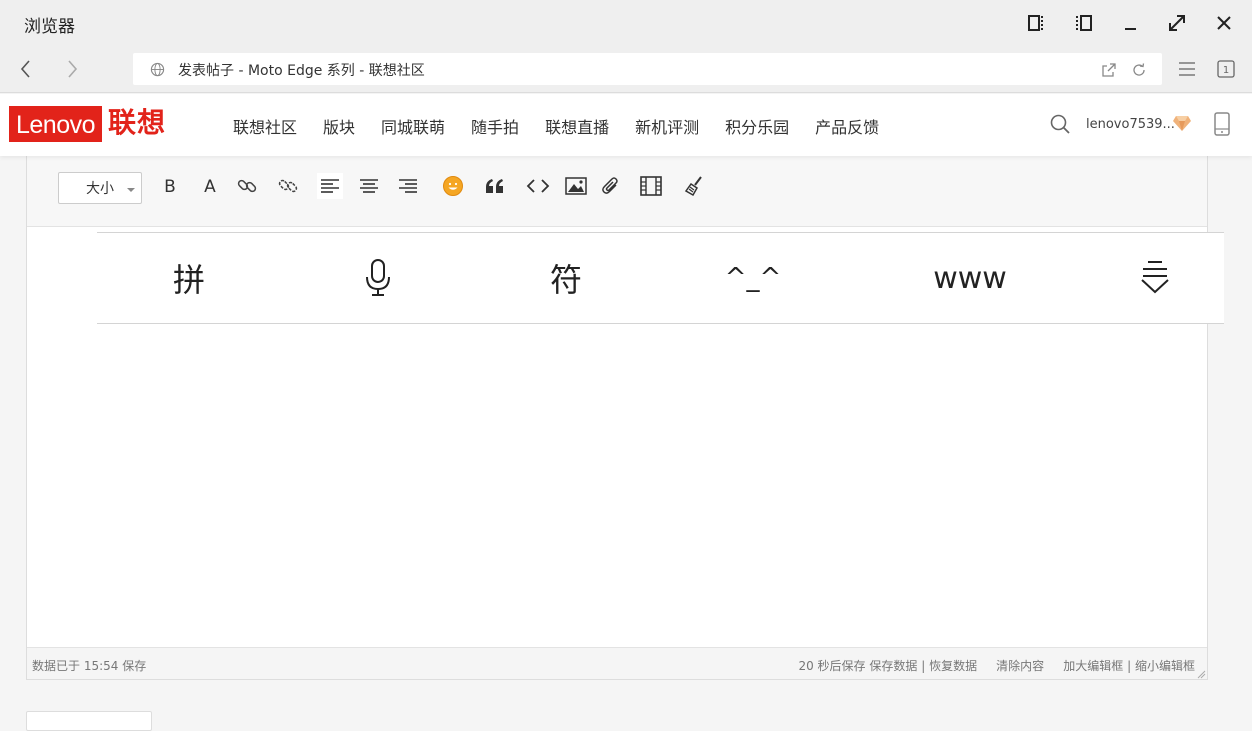 This screenshot has height=731, width=1252. Describe the element at coordinates (577, 126) in the screenshot. I see `nav-item: 联想直播` at that location.